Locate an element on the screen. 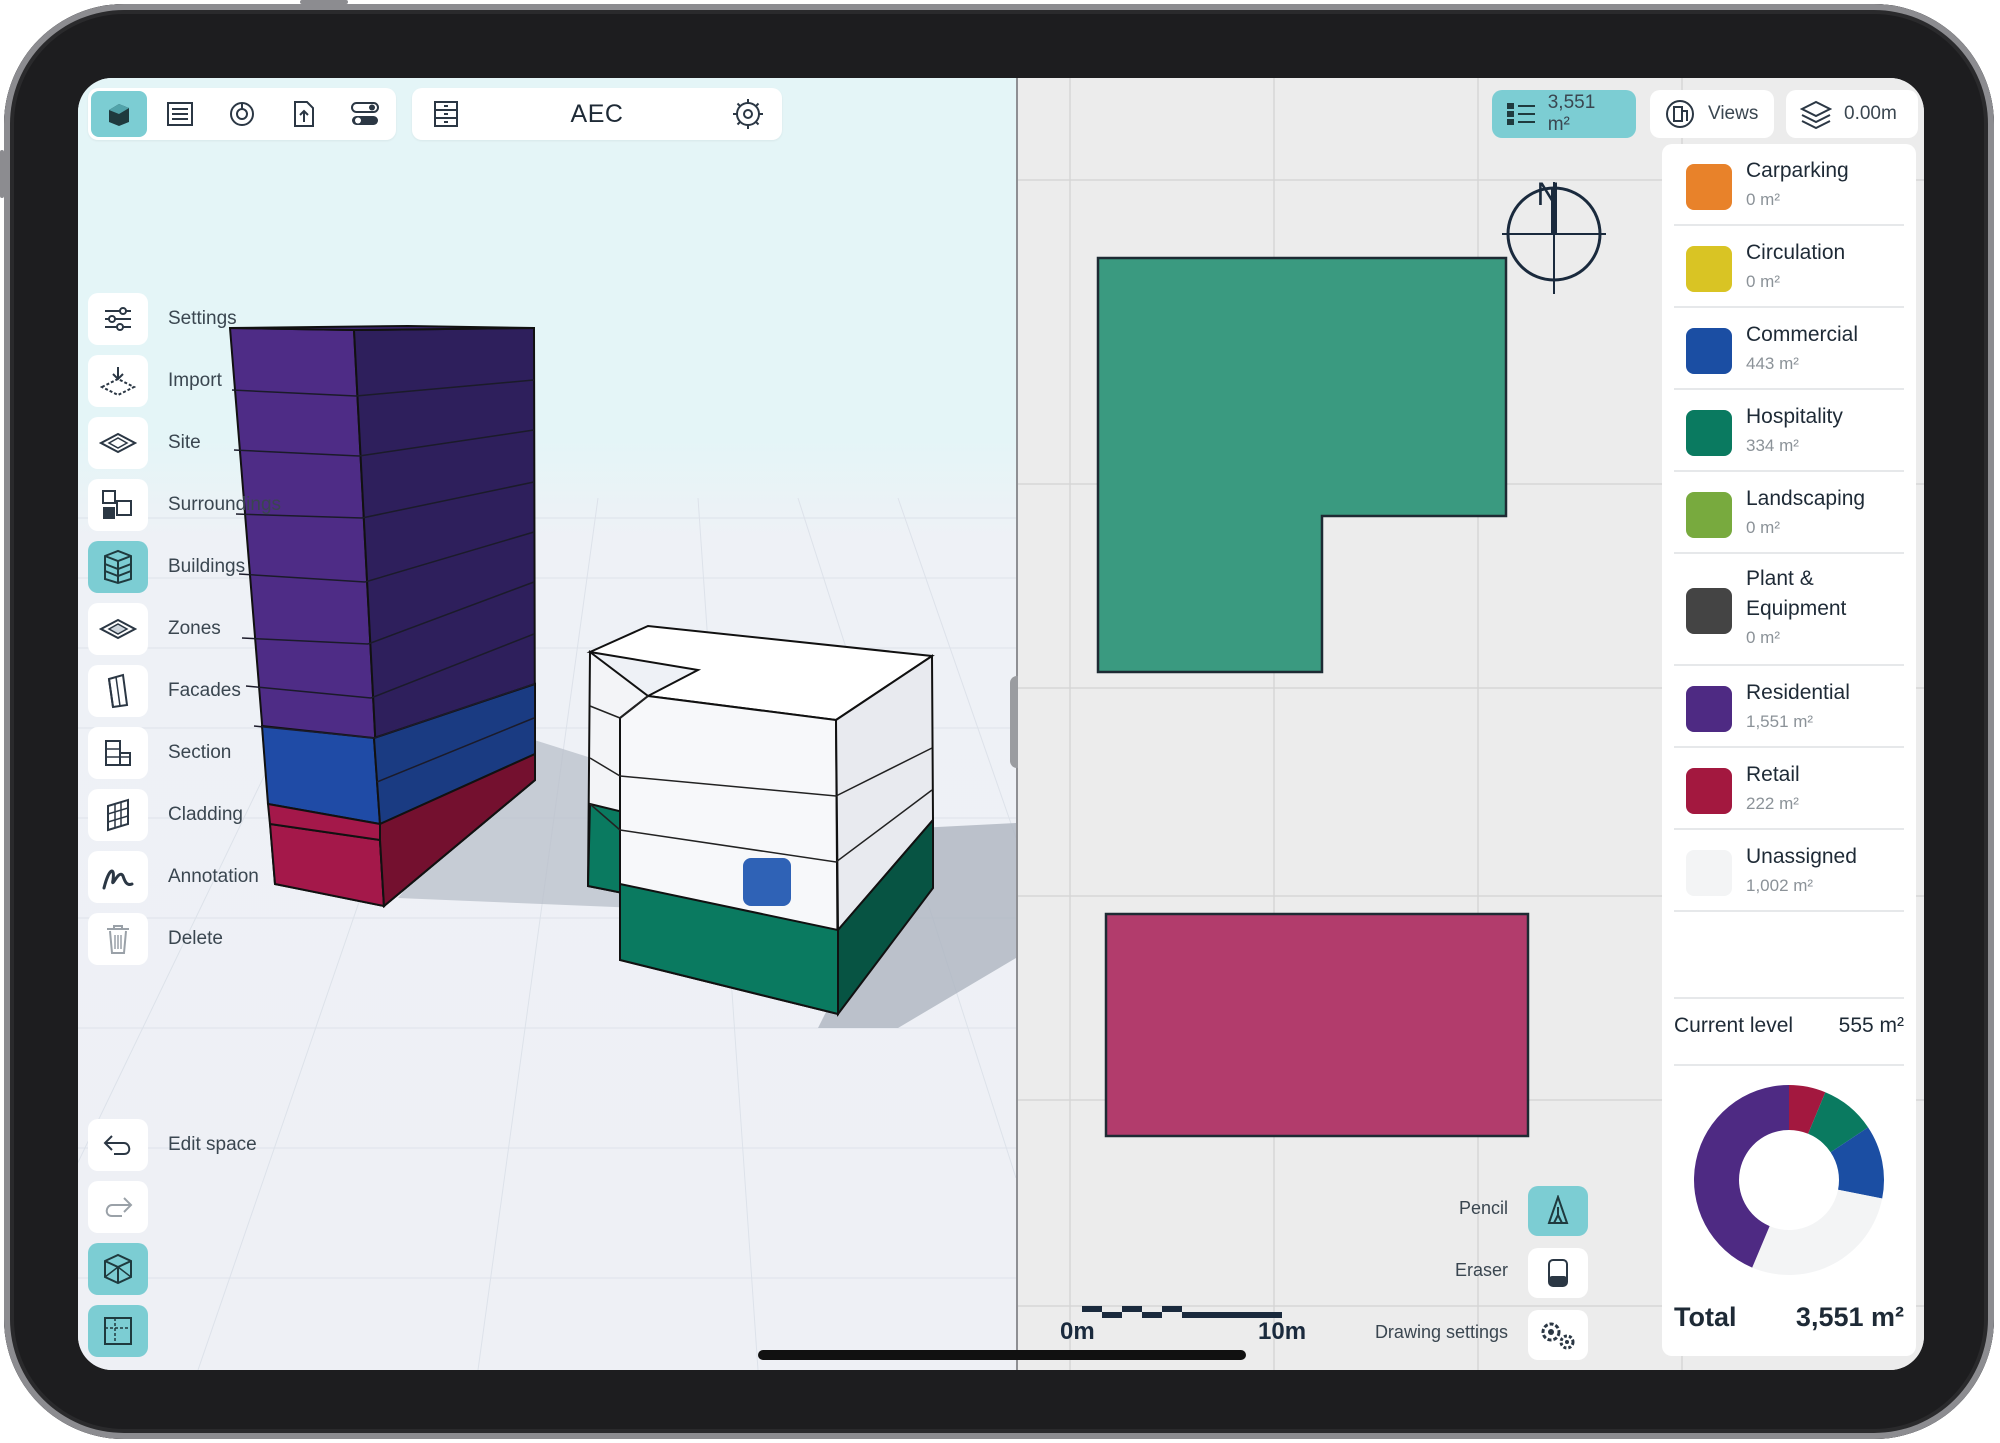 This screenshot has height=1443, width=2000. surroundings-icon is located at coordinates (118, 505).